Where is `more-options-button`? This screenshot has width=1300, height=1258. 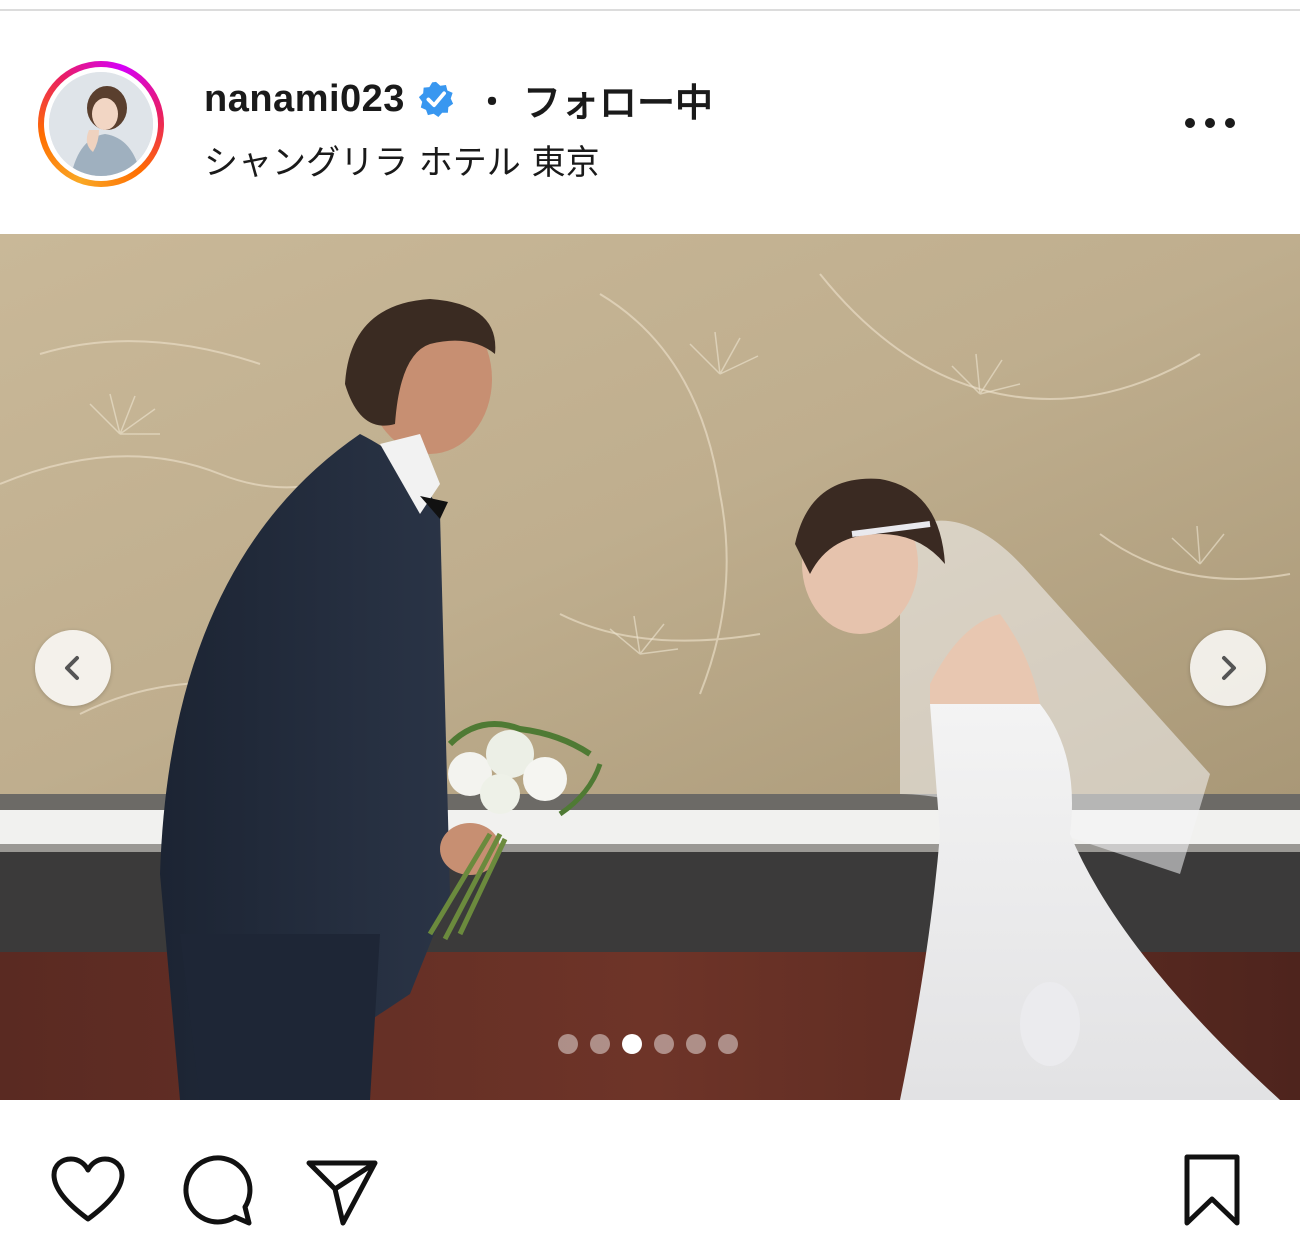
more-options-button is located at coordinates (1210, 123).